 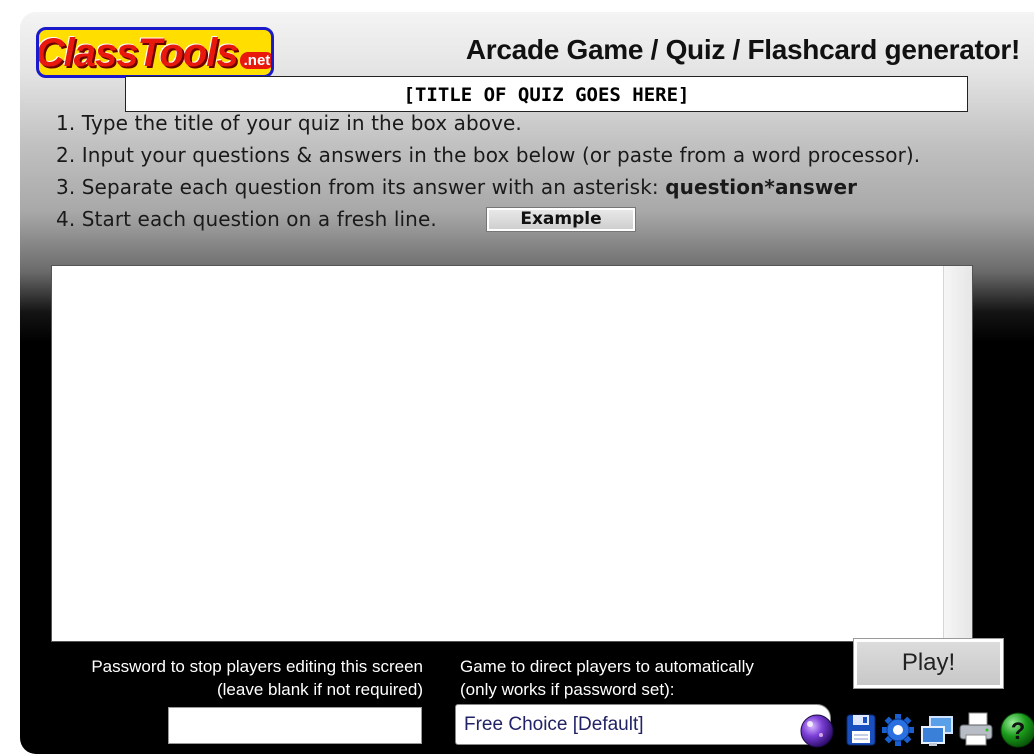 What do you see at coordinates (957, 453) in the screenshot?
I see `textarea-scrollbar` at bounding box center [957, 453].